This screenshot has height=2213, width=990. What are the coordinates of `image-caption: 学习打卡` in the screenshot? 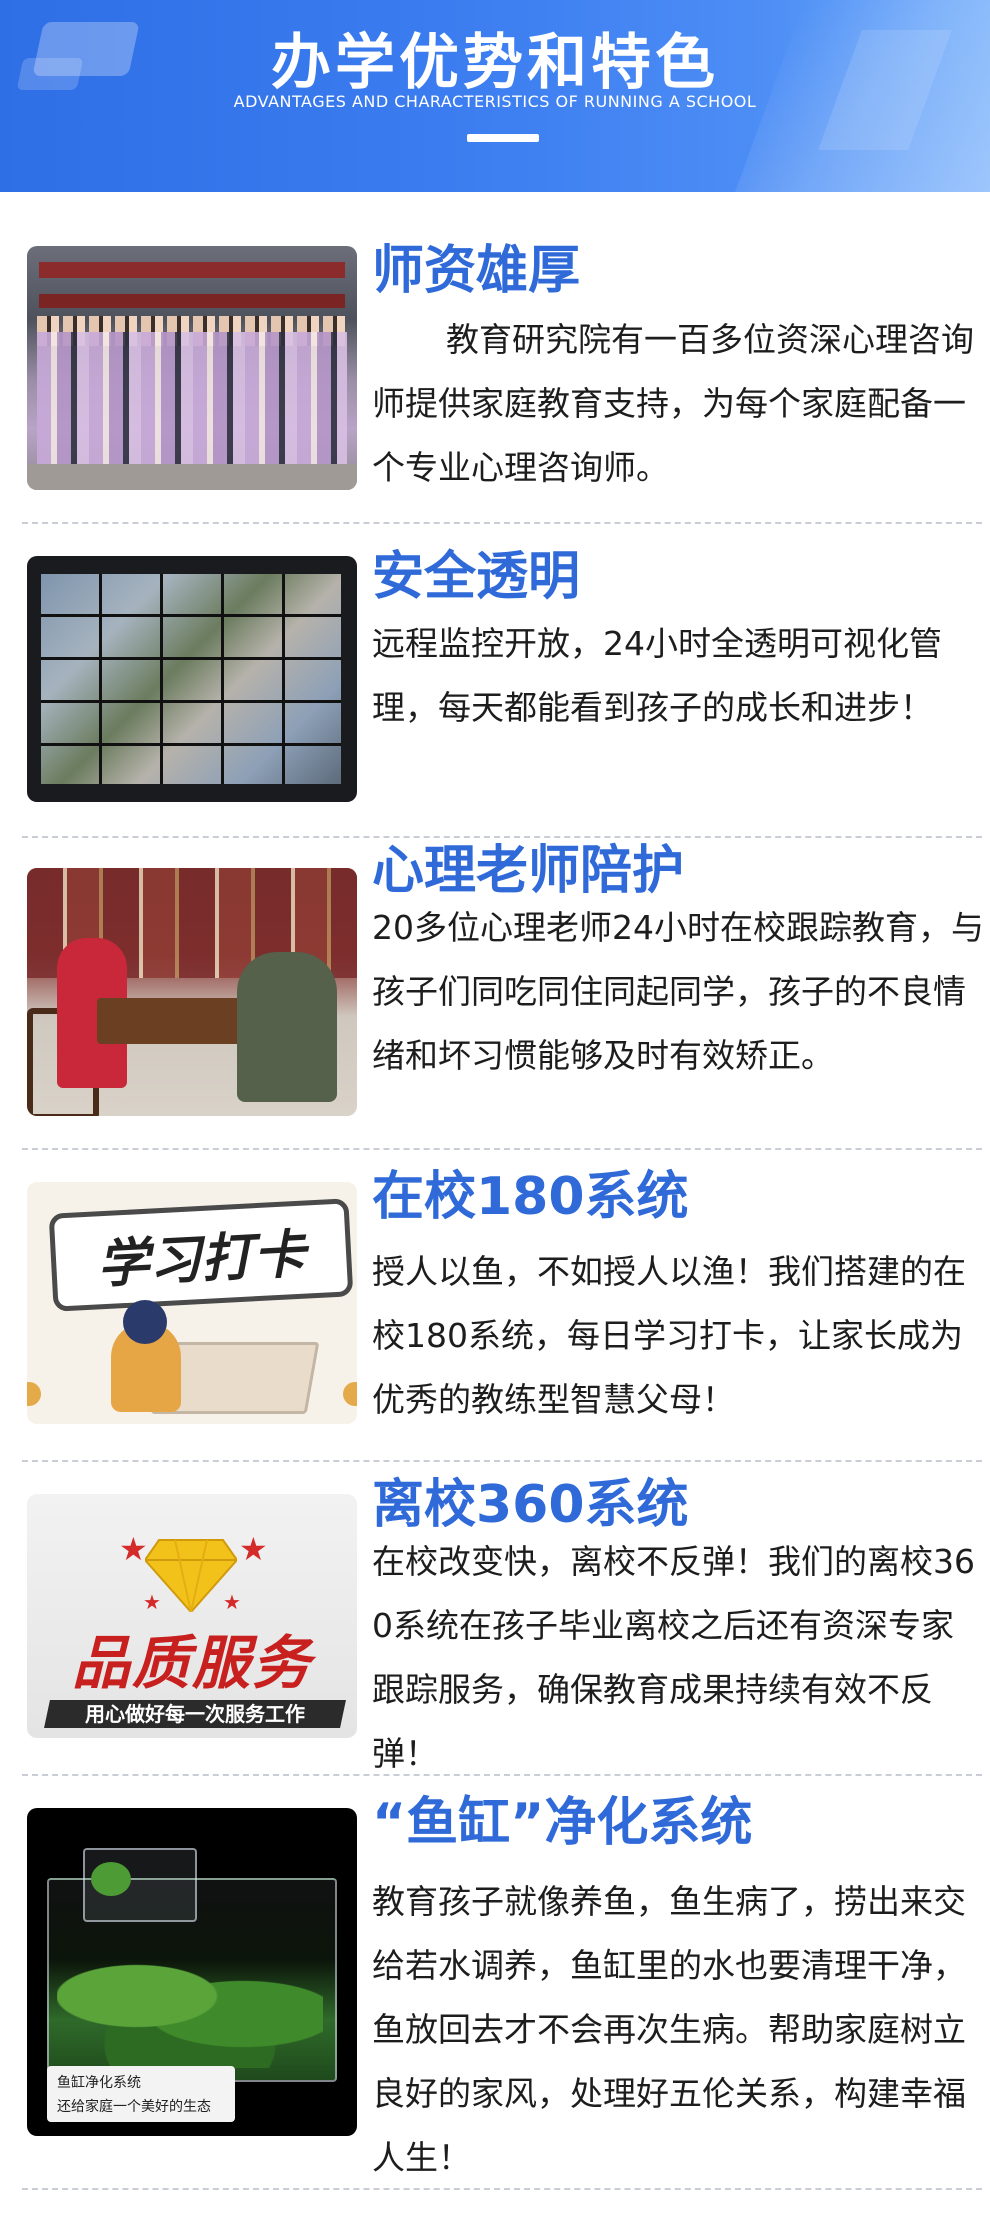 It's located at (201, 1260).